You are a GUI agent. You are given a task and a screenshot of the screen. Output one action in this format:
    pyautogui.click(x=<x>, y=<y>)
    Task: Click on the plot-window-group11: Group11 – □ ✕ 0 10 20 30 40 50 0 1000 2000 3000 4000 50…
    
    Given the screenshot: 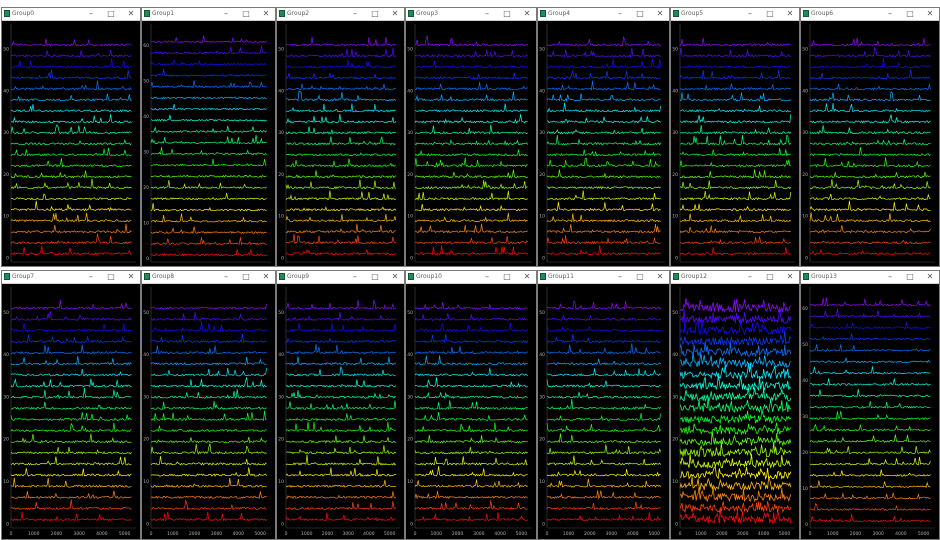 What is the action you would take?
    pyautogui.click(x=603, y=405)
    